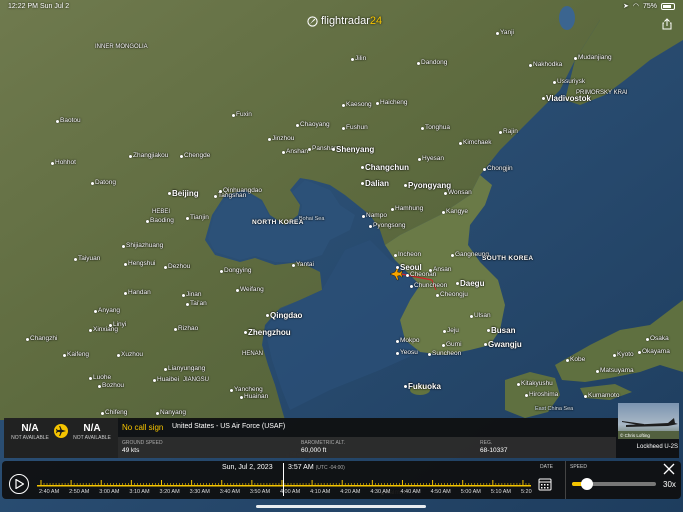  What do you see at coordinates (667, 24) in the screenshot?
I see `share-icon` at bounding box center [667, 24].